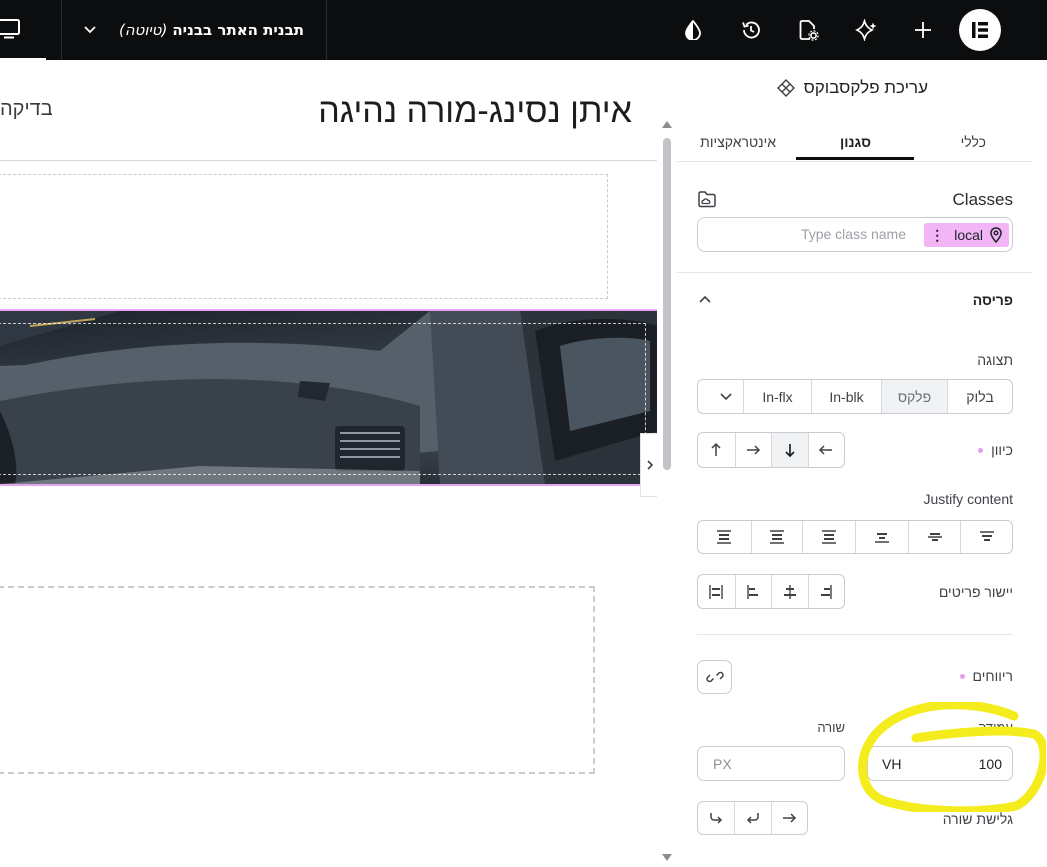 The height and width of the screenshot is (867, 1047). I want to click on wrap-reverse-option, so click(716, 818).